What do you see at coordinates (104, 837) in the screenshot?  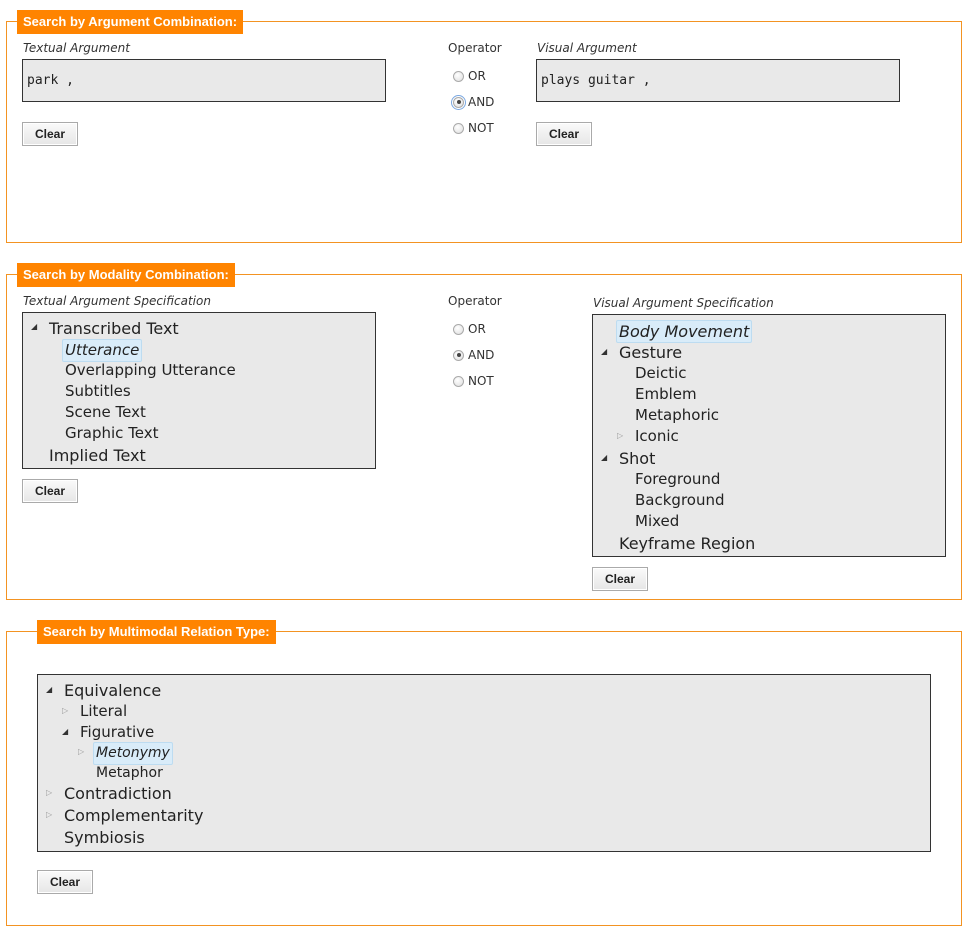 I see `tree-node-symbiosis: Symbiosis` at bounding box center [104, 837].